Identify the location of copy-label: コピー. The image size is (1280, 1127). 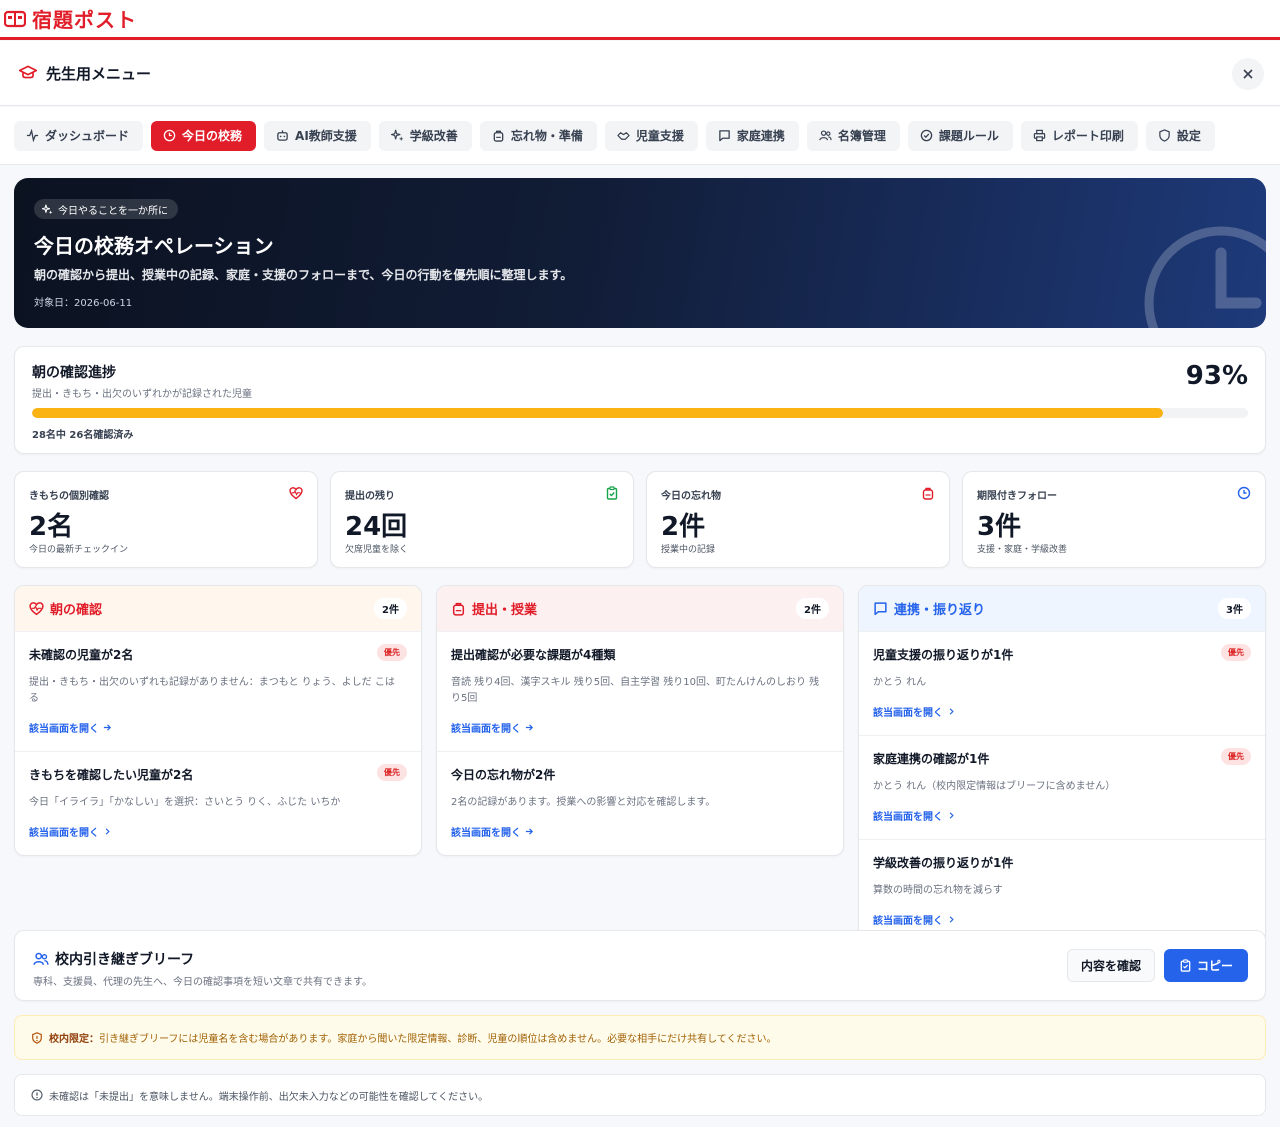
(1214, 966).